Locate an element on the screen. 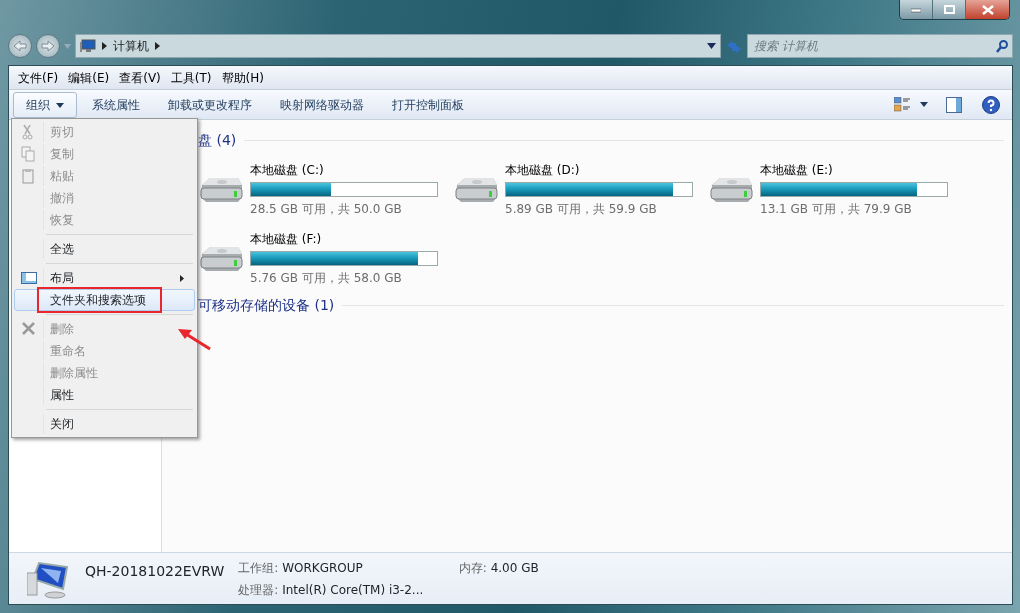 Image resolution: width=1020 pixels, height=613 pixels. close-button is located at coordinates (987, 9).